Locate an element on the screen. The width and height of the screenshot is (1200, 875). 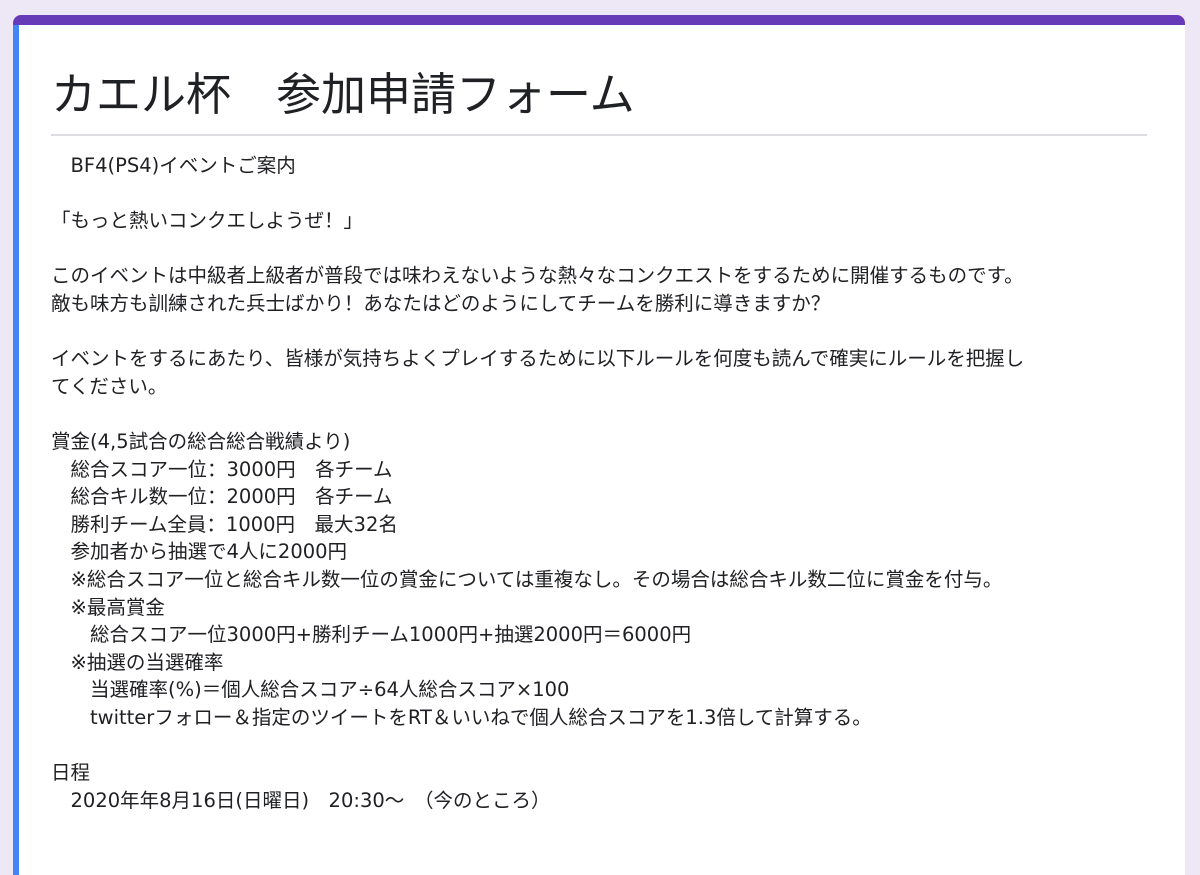
description-line: 敵も味方も訓練された兵士ばかり！あなたはどのようにしてチームを勝利に導きますか？ is located at coordinates (441, 303).